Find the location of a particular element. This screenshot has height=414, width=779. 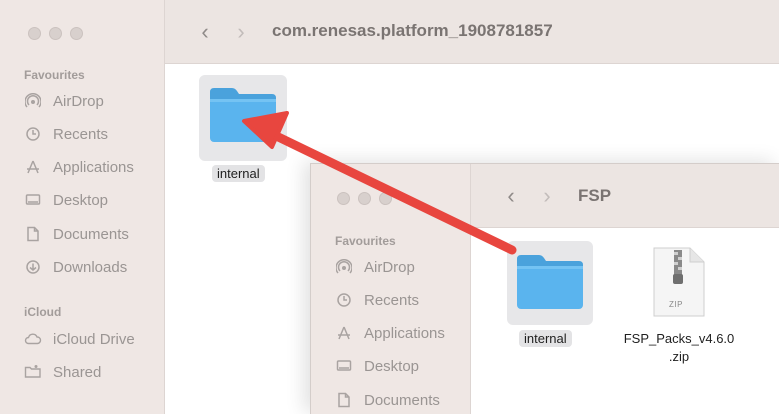

sidebar-item-downloads: Downloads is located at coordinates (75, 267).